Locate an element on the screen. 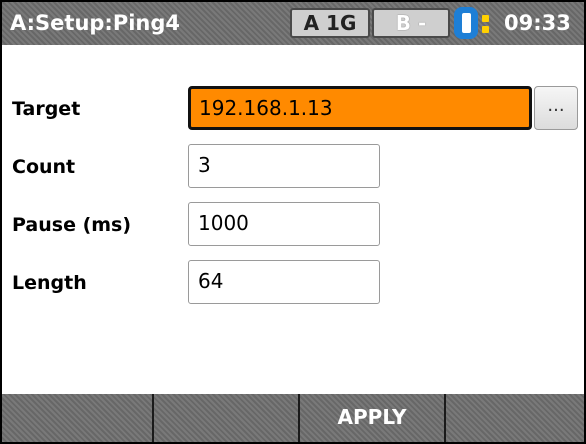 This screenshot has height=444, width=586. port-a-status: A 1G is located at coordinates (330, 23).